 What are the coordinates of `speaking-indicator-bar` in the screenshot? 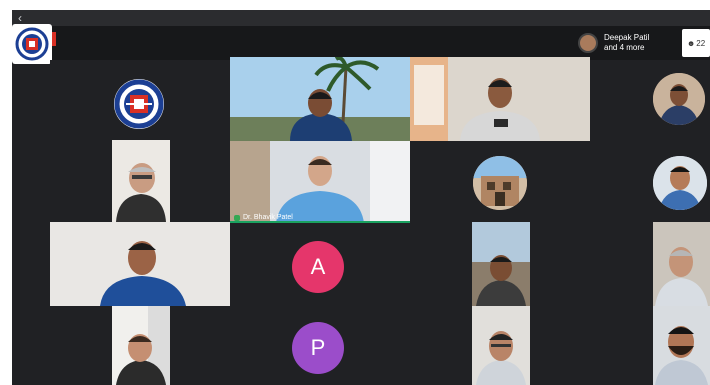 It's located at (320, 222).